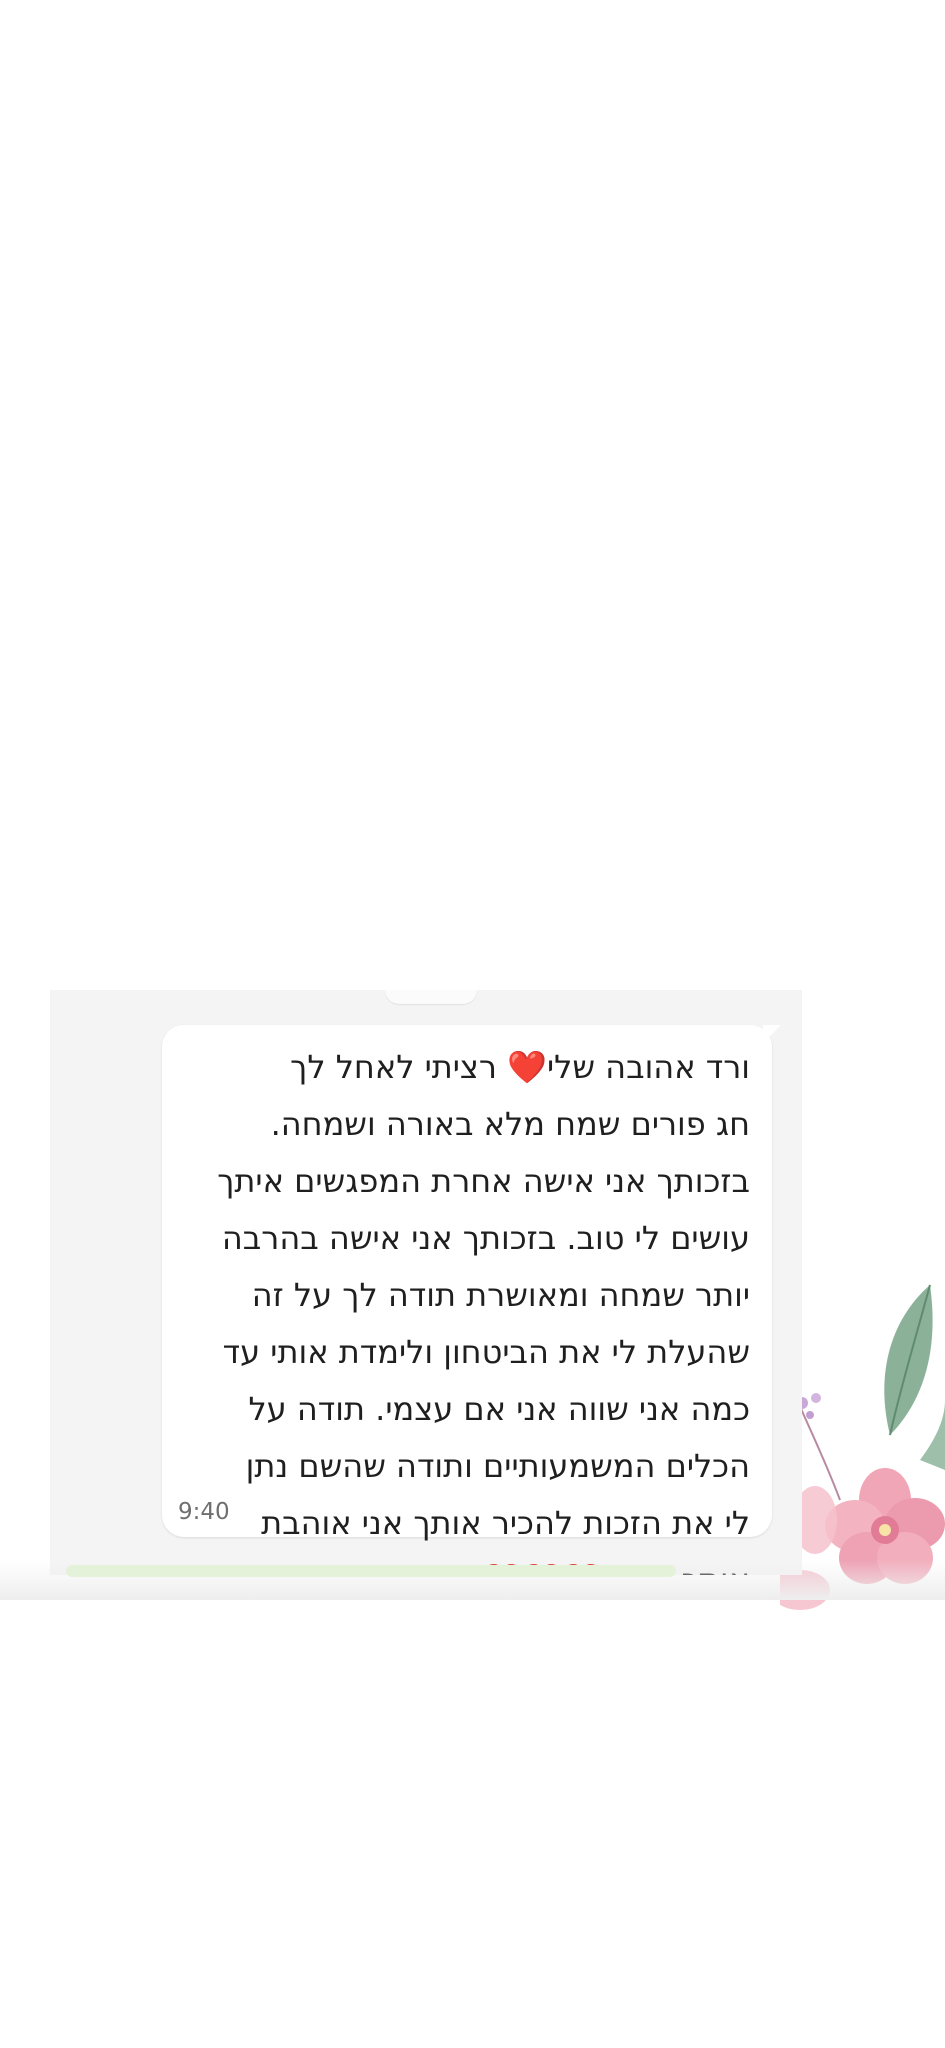  I want to click on message-timestamp: 9:40, so click(204, 1512).